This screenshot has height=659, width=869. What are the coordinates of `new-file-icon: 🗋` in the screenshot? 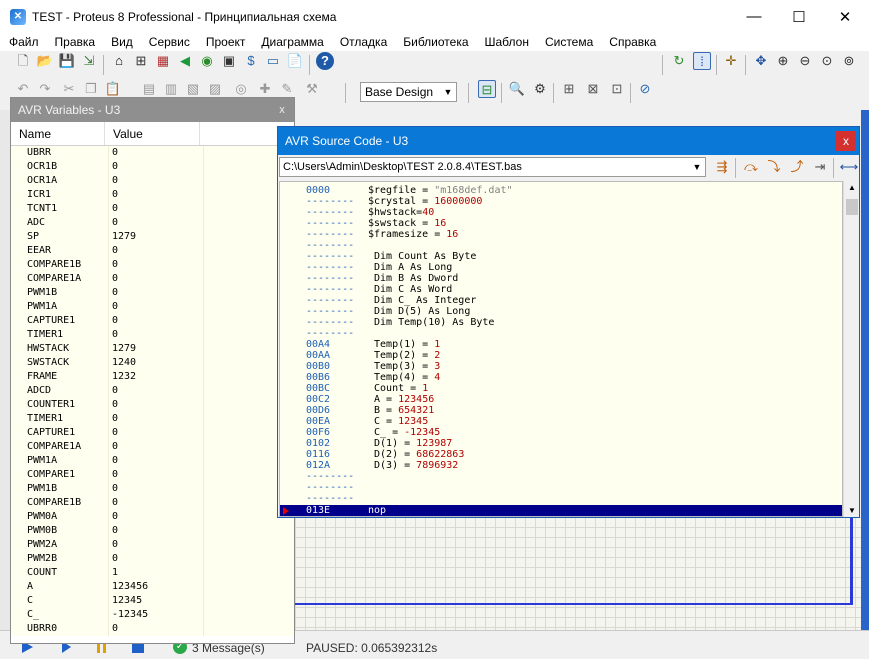 It's located at (23, 61).